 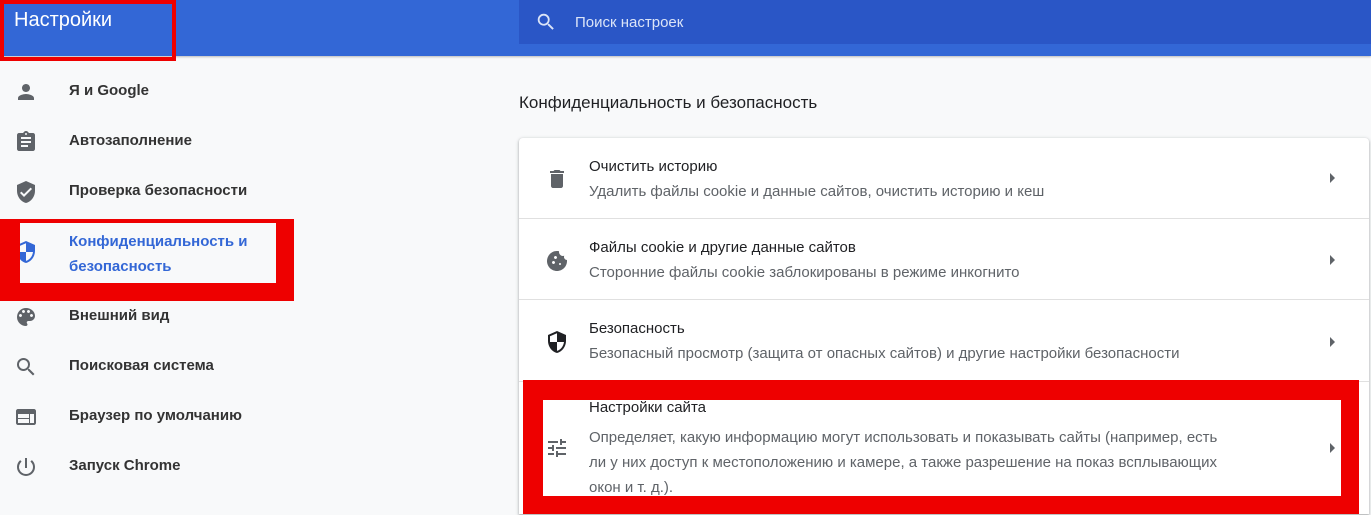 I want to click on search-box, so click(x=945, y=22).